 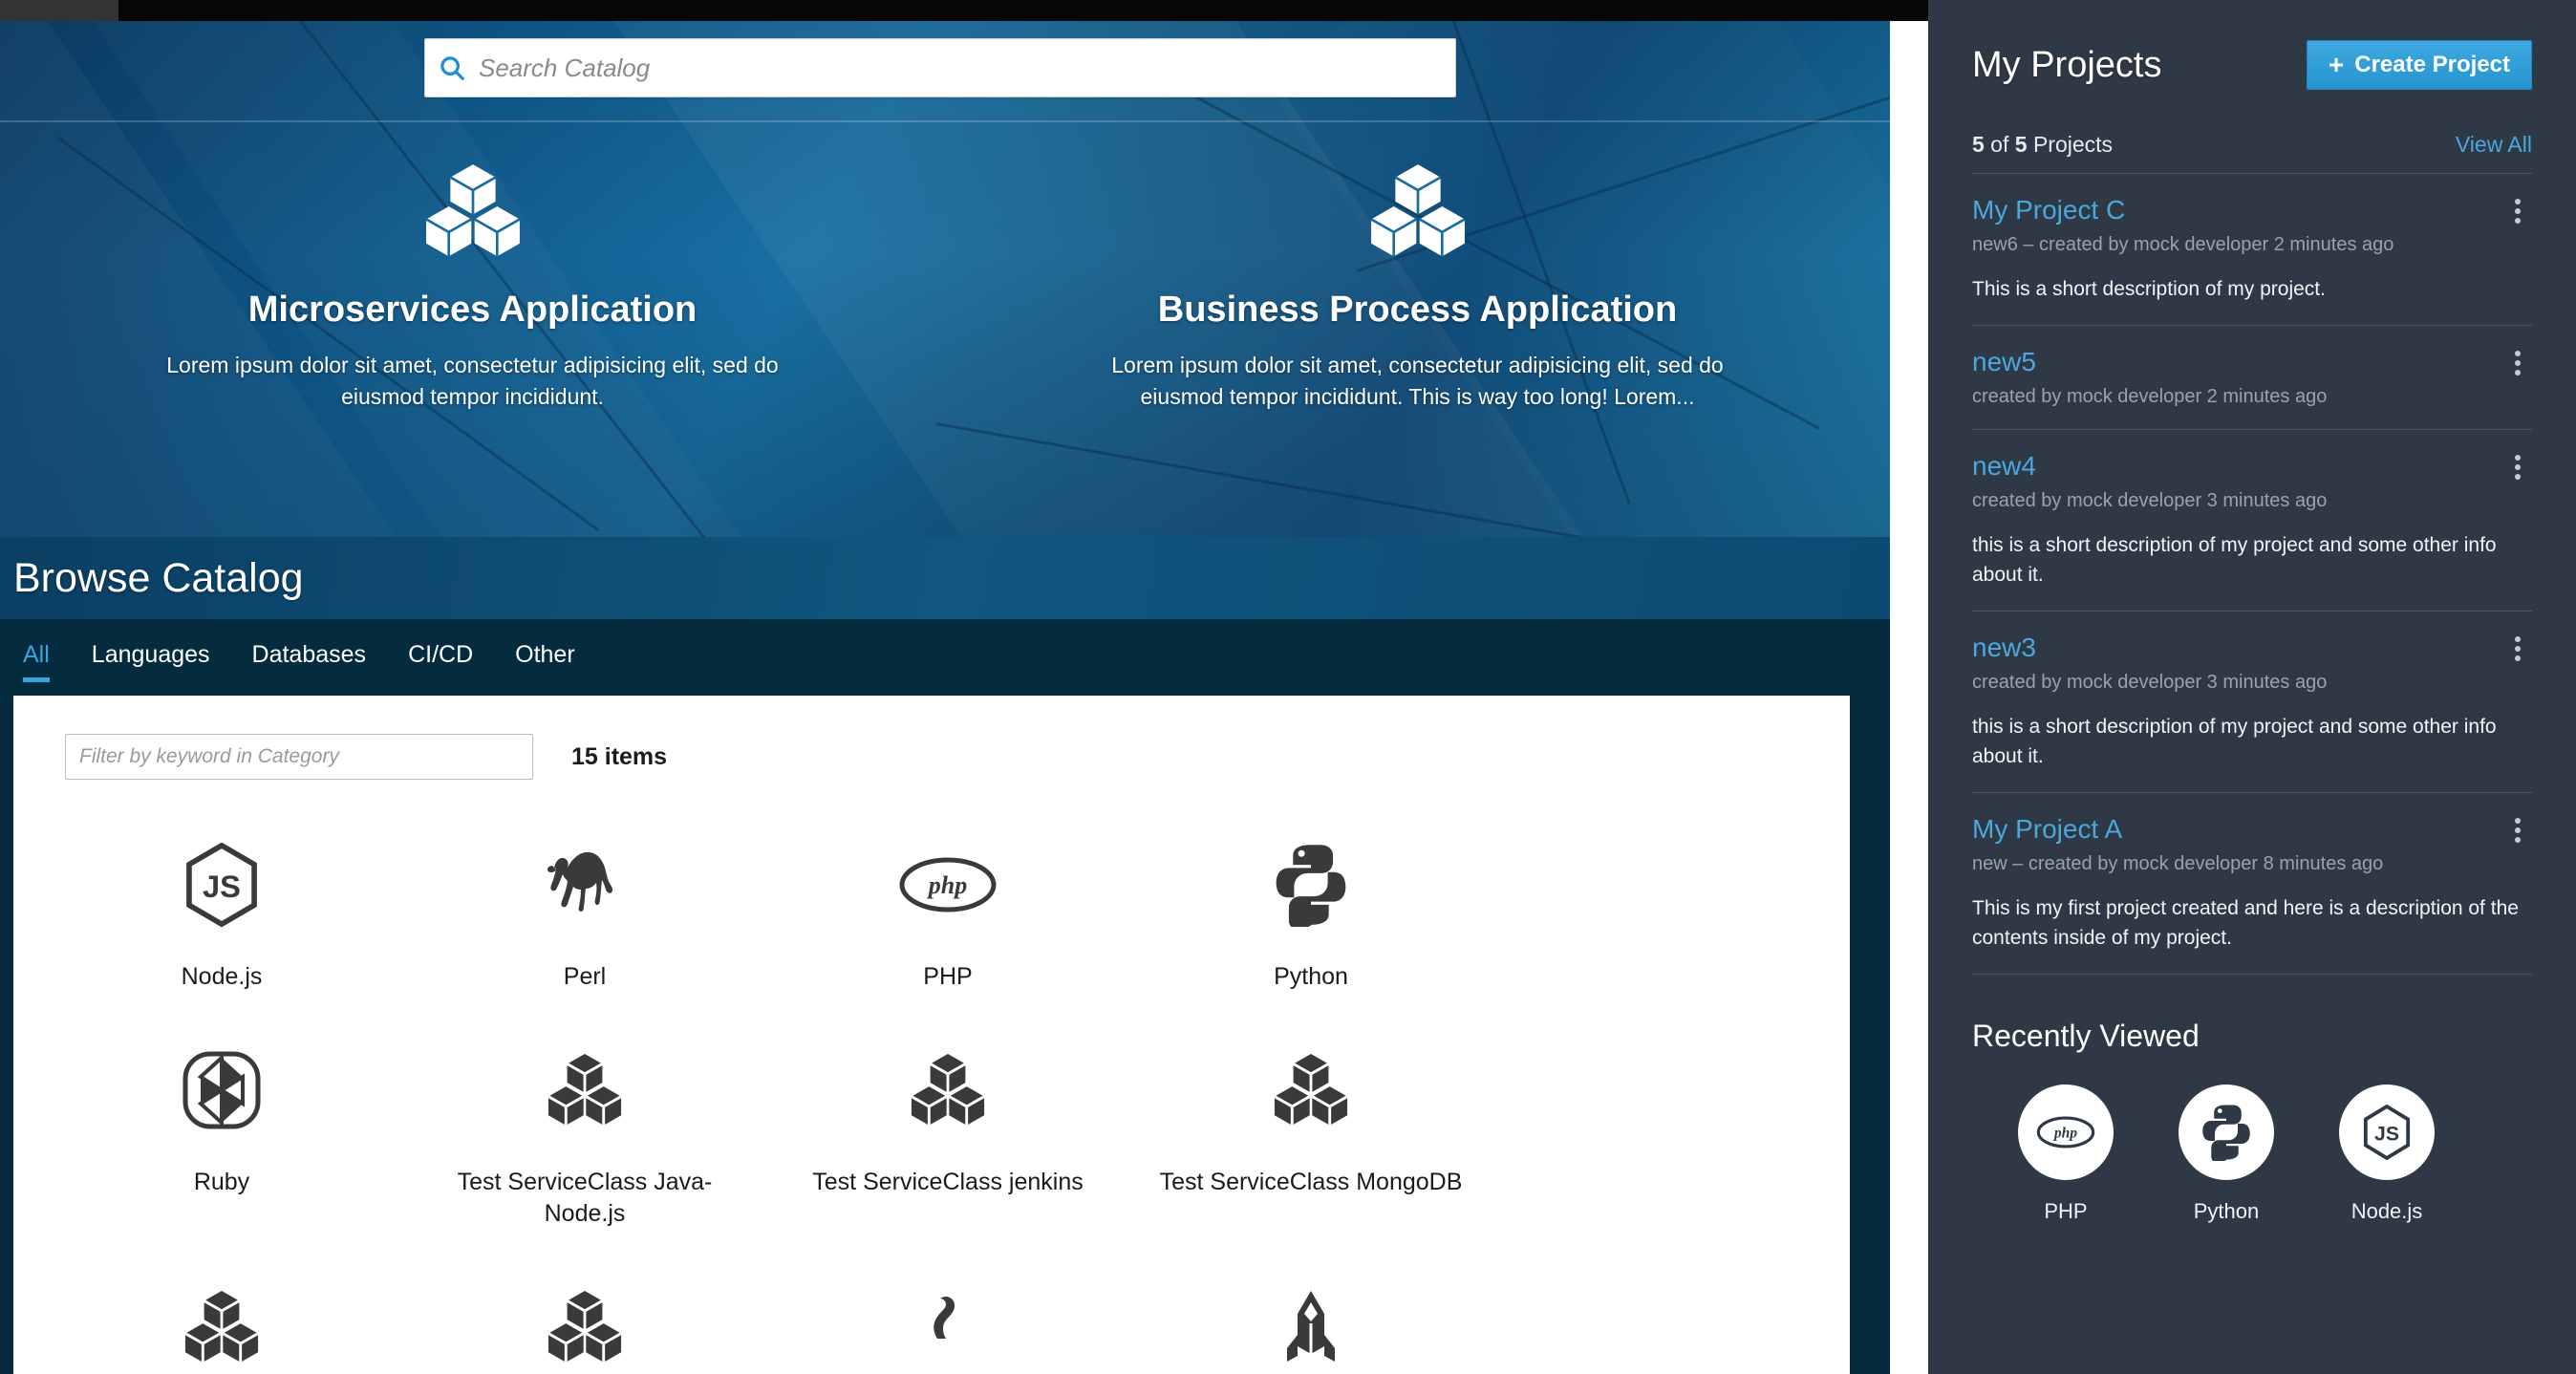 What do you see at coordinates (948, 976) in the screenshot?
I see `catalog-item-label: PHP` at bounding box center [948, 976].